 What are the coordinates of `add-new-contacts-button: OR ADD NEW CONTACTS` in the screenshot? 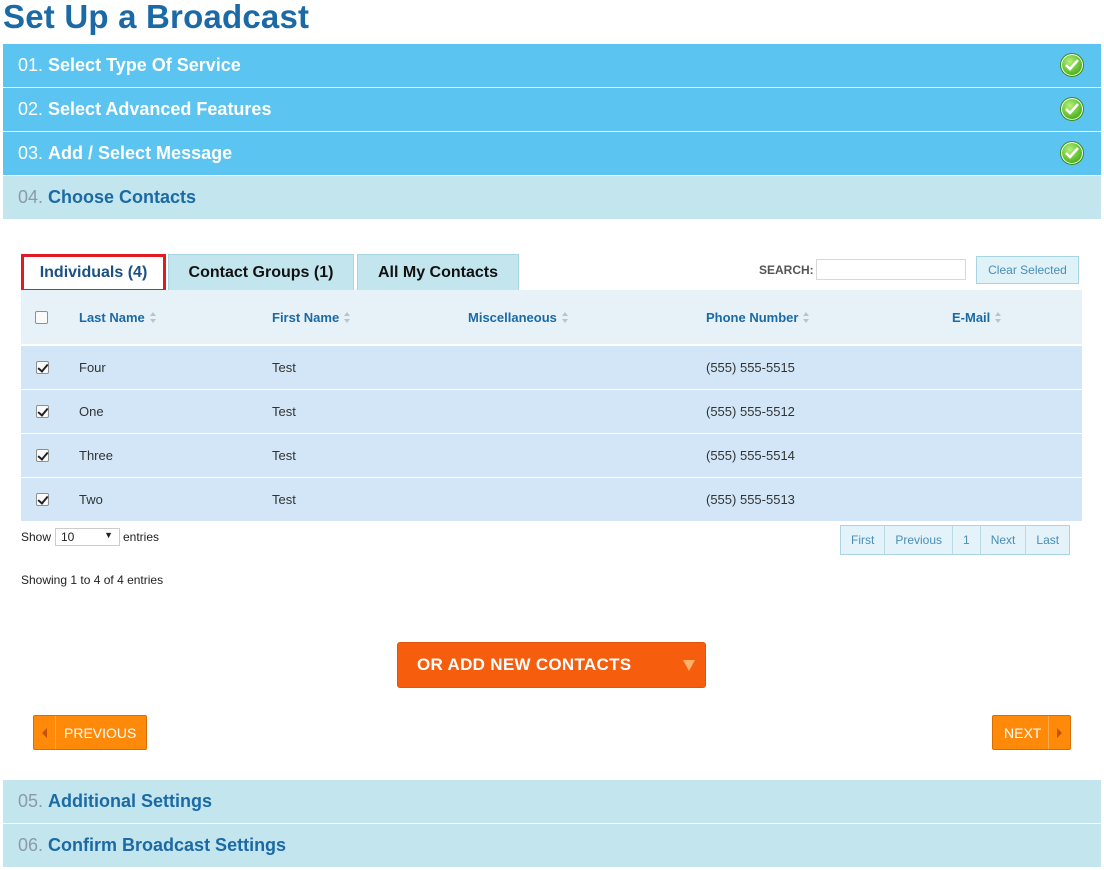 It's located at (551, 665).